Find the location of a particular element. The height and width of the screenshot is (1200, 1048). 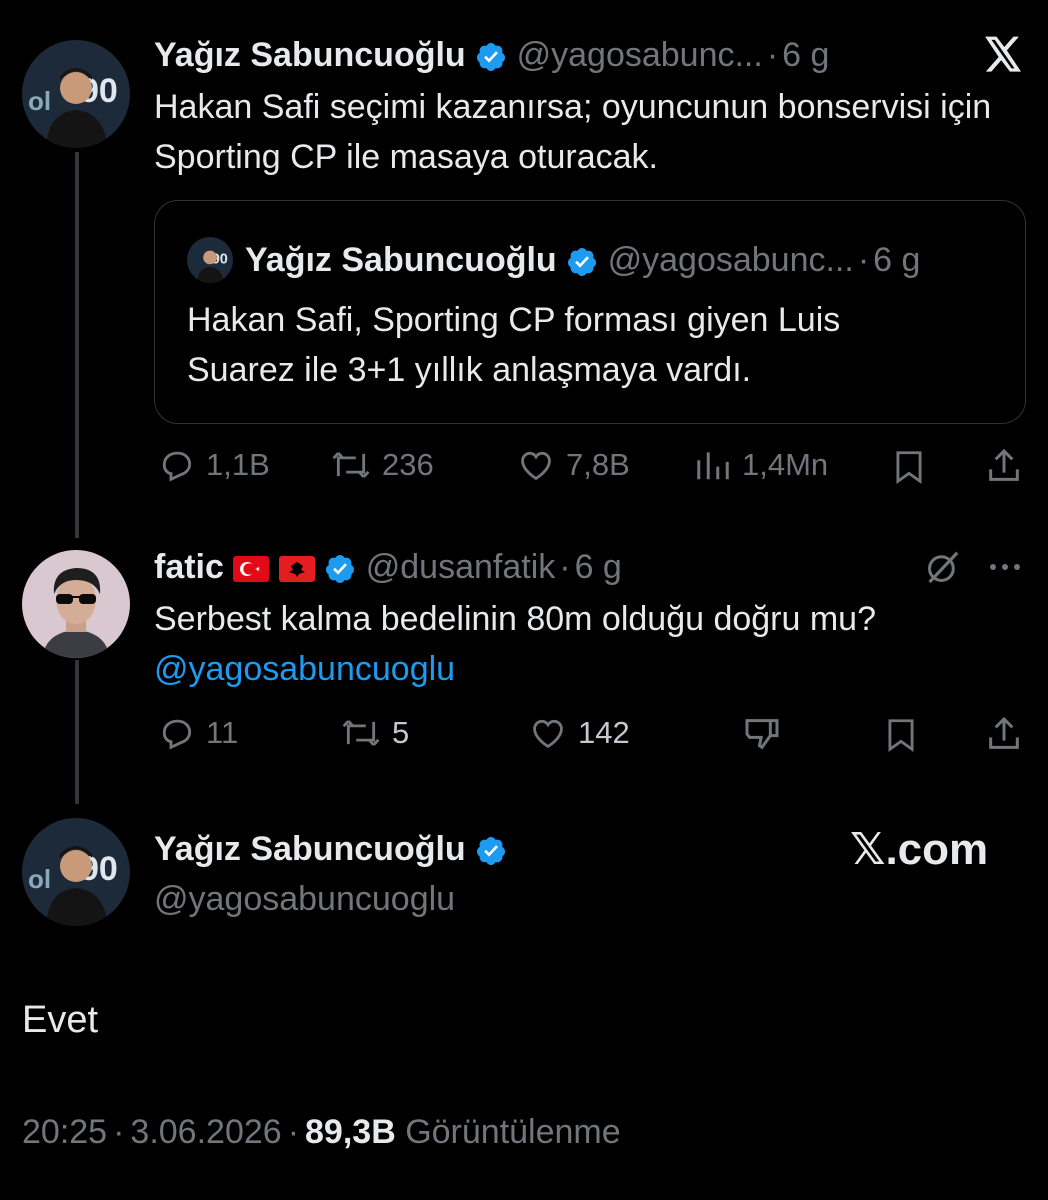

views-count: 1,4Mn is located at coordinates (785, 464).